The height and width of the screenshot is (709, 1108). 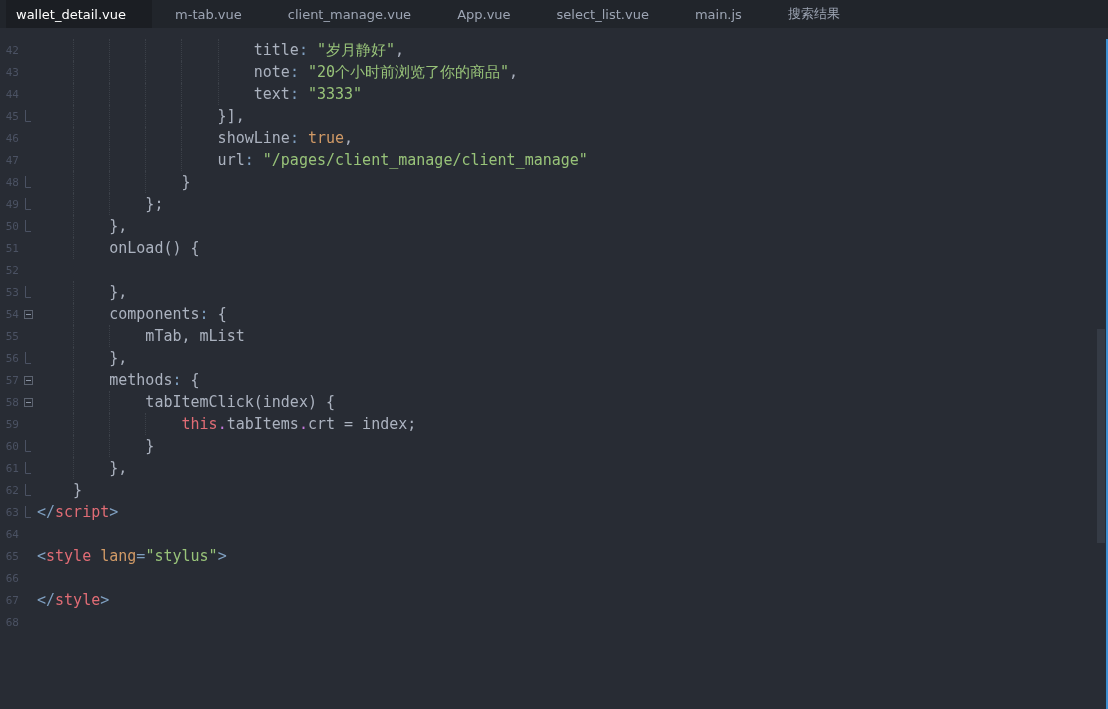 I want to click on file-tab: App.vue, so click(x=484, y=14).